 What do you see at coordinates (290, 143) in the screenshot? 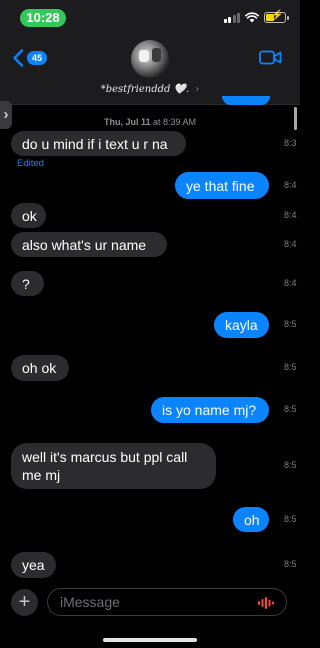
I see `message-timestamp: 8:3` at bounding box center [290, 143].